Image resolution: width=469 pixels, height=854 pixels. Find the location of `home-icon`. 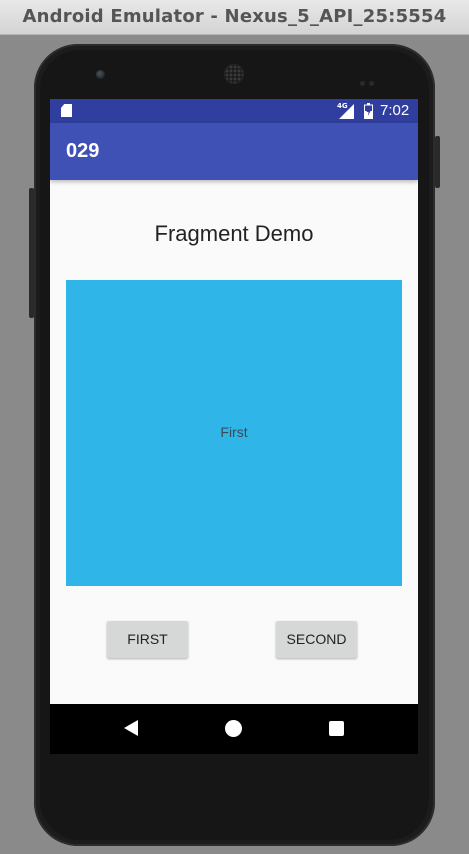

home-icon is located at coordinates (233, 728).